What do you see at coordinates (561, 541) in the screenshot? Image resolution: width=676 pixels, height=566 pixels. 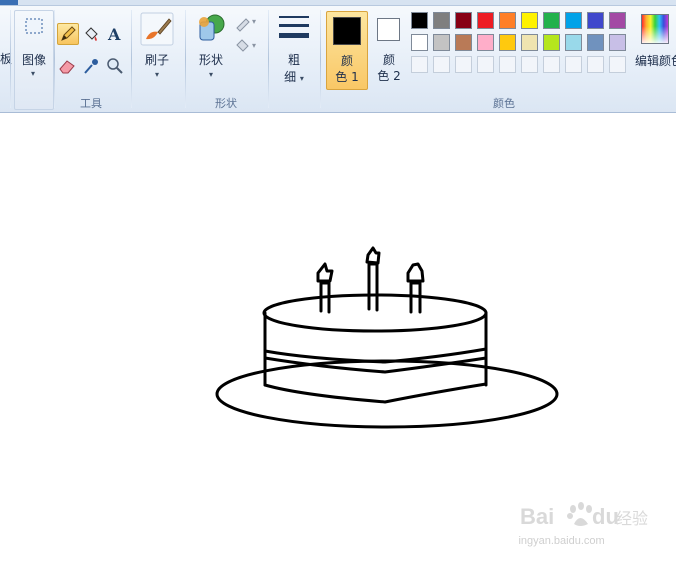 I see `watermark-url: jingyan.baidu.com` at bounding box center [561, 541].